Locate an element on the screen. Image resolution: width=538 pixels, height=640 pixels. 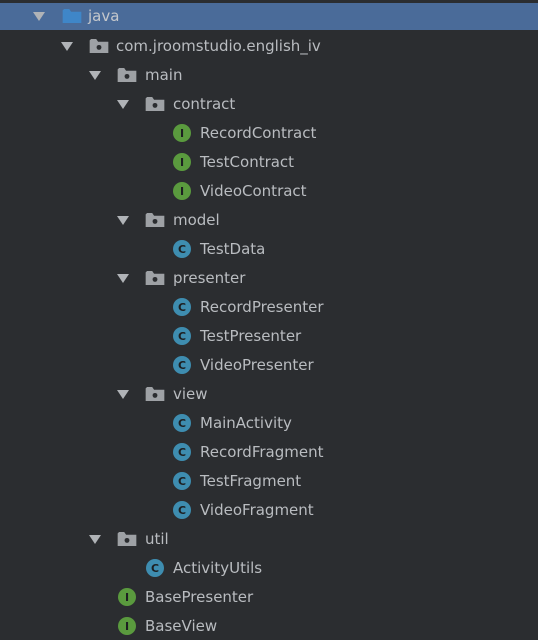
tree-label: BasePresenter is located at coordinates (199, 597).